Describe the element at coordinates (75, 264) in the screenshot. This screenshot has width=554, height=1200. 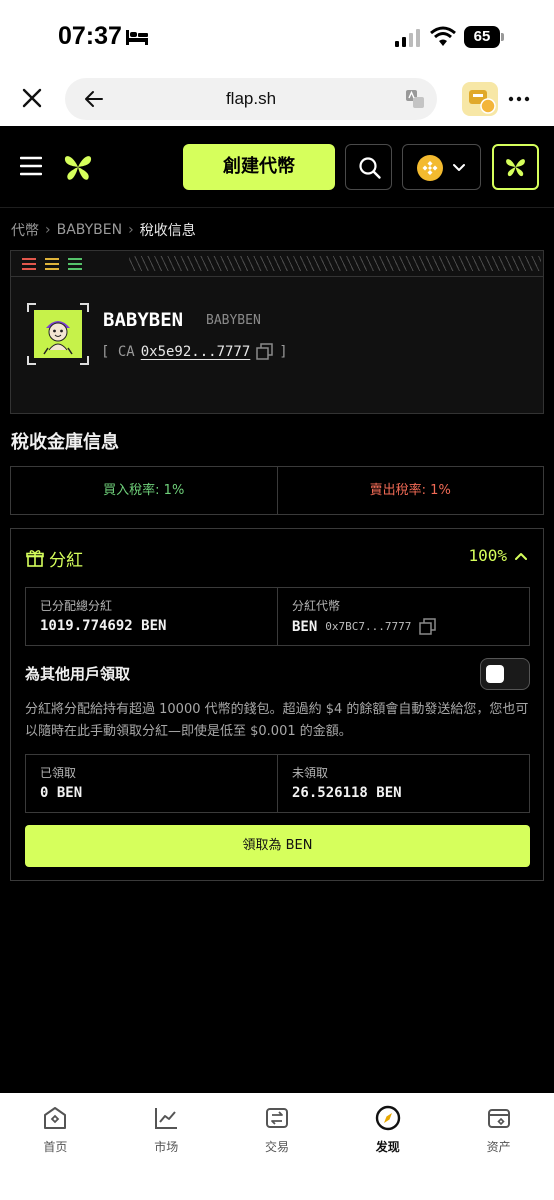
I see `green-lines-icon` at that location.